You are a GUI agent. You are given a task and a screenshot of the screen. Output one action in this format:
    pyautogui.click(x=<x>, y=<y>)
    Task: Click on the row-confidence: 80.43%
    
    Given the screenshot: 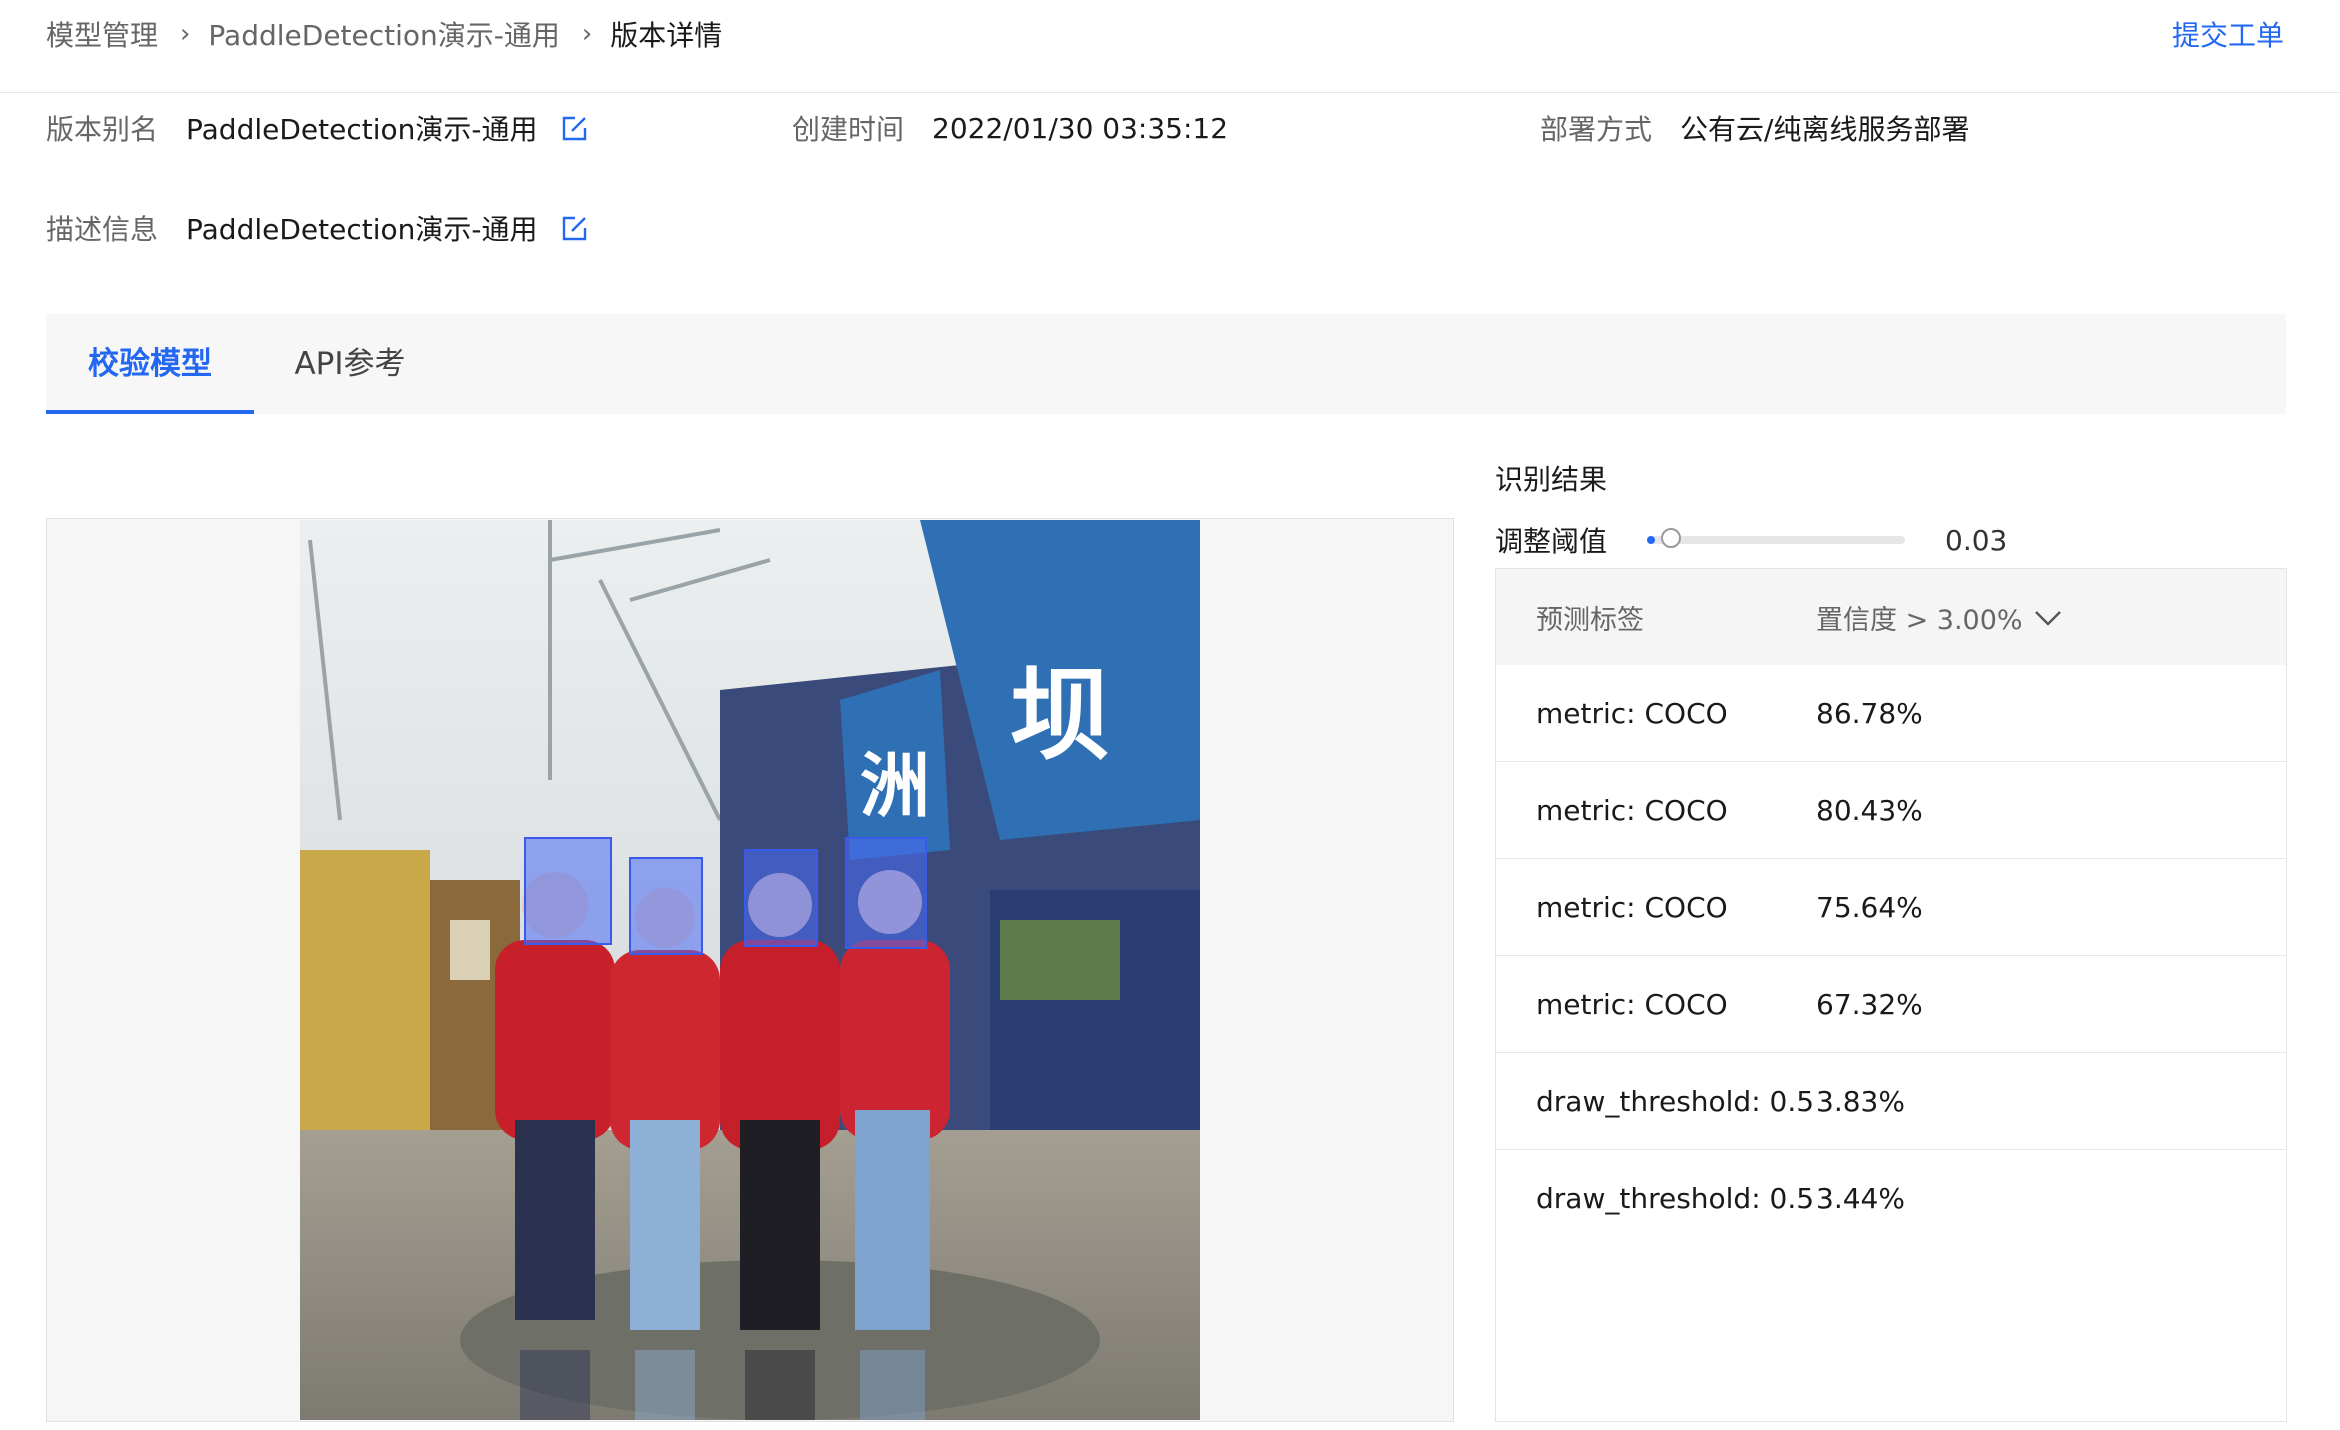 What is the action you would take?
    pyautogui.click(x=1869, y=810)
    